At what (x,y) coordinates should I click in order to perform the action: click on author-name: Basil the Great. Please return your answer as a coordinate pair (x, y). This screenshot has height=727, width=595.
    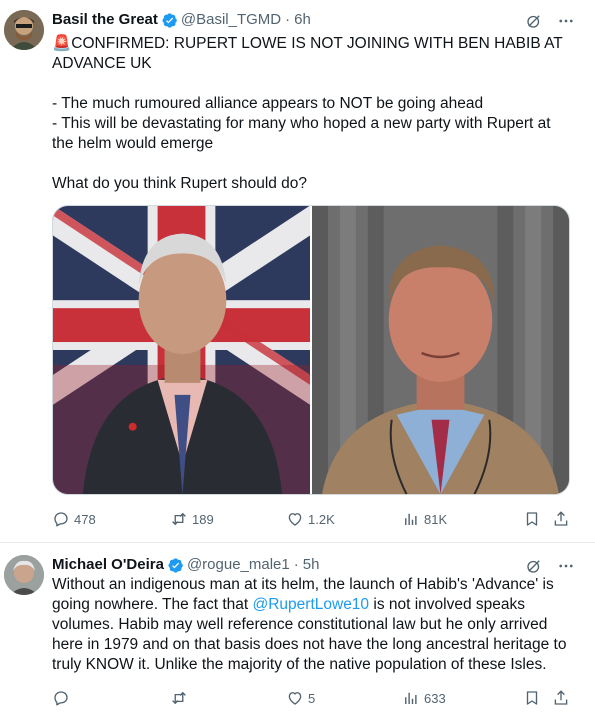
    Looking at the image, I should click on (105, 20).